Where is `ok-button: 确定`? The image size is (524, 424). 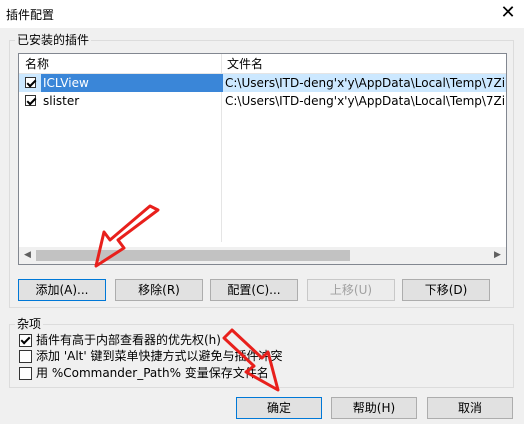
ok-button: 确定 is located at coordinates (279, 408).